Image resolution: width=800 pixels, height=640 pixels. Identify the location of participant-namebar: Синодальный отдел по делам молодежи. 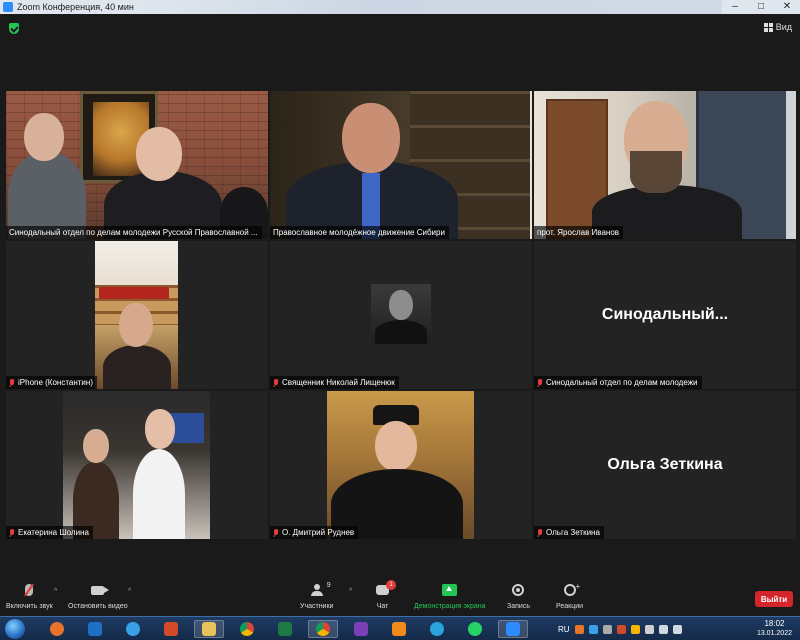
(618, 382).